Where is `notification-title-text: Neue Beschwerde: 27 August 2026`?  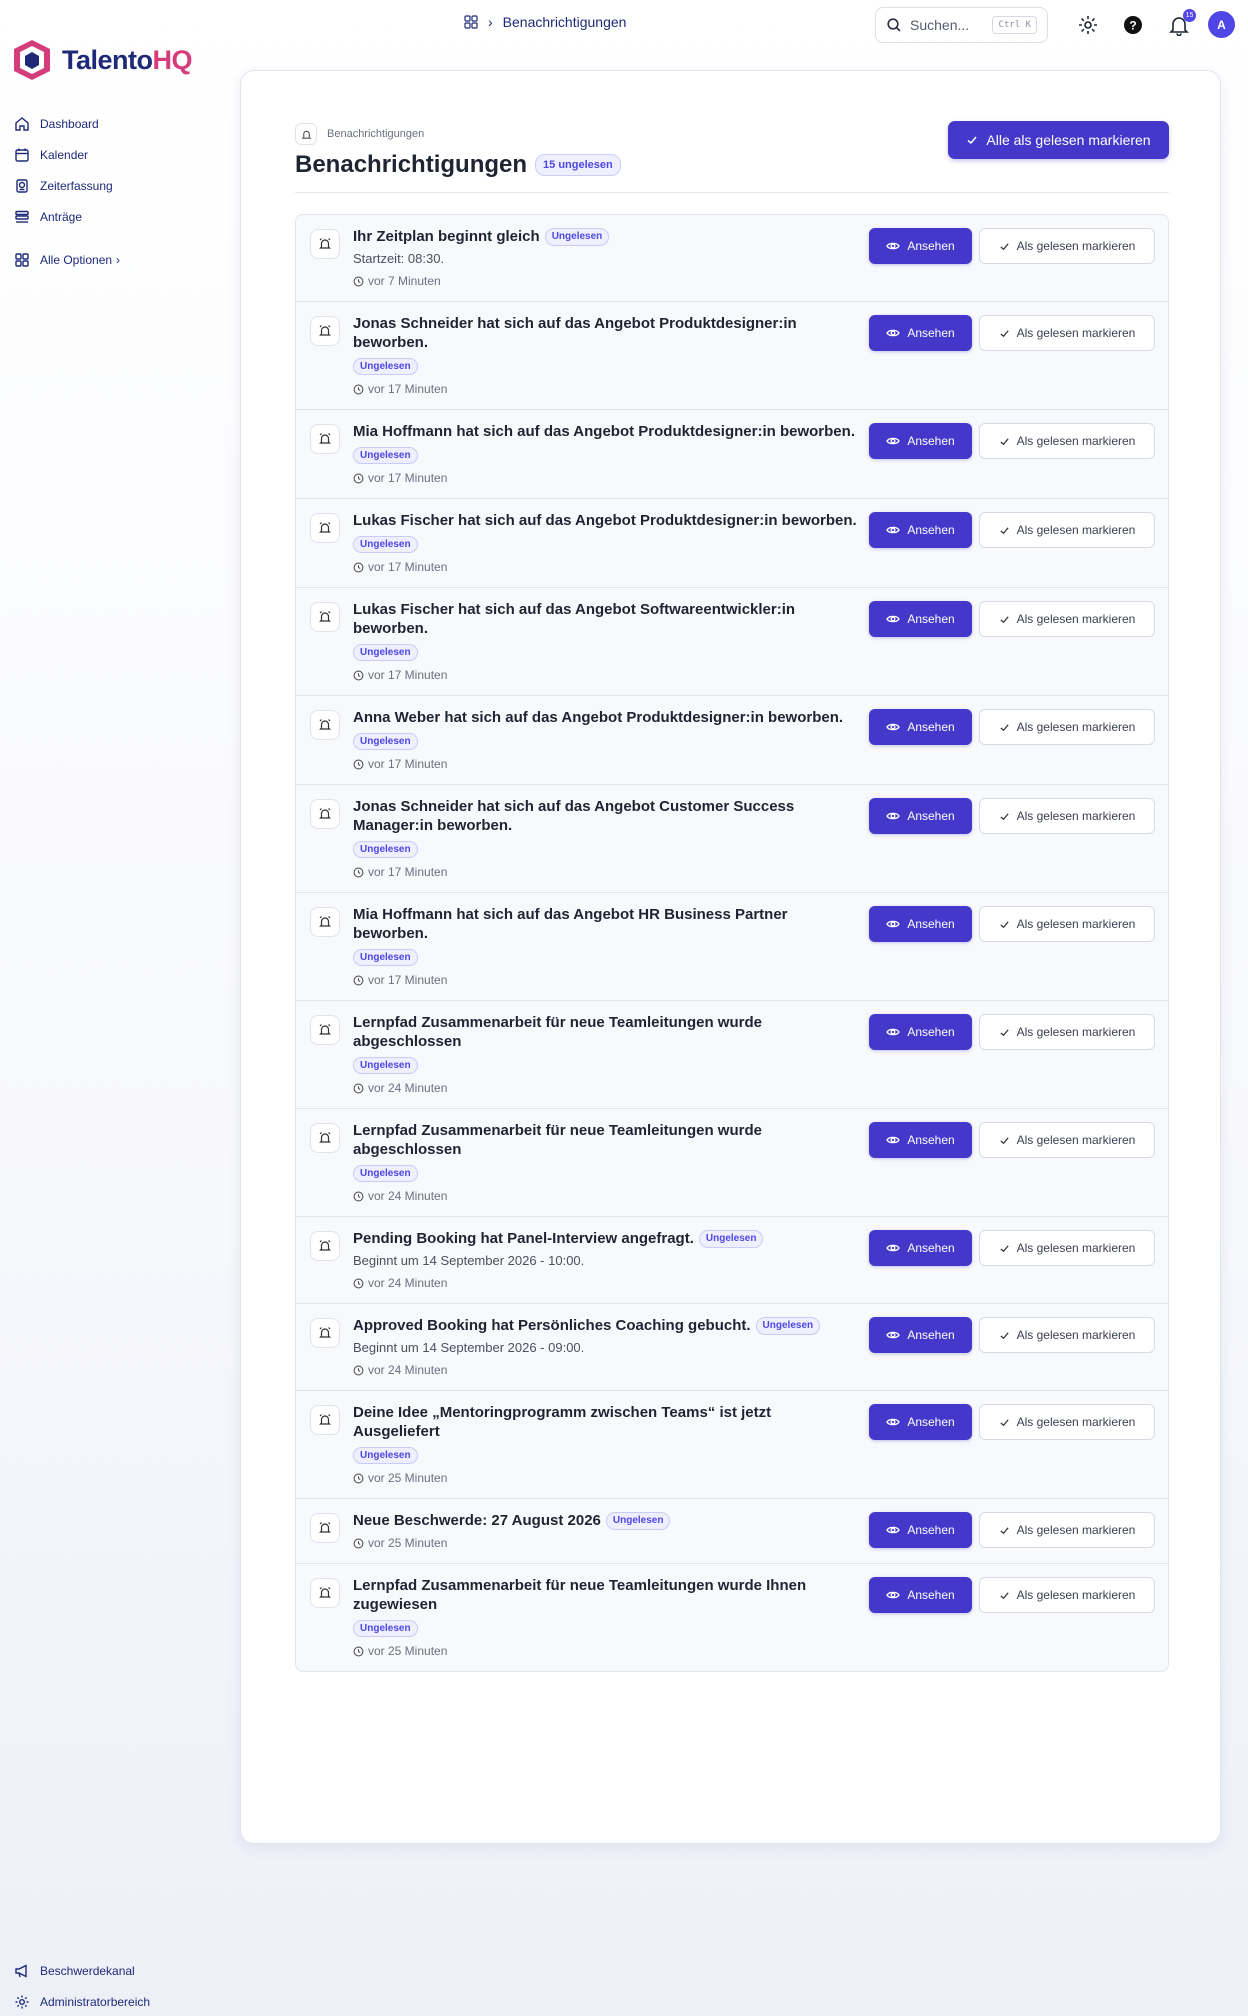 notification-title-text: Neue Beschwerde: 27 August 2026 is located at coordinates (477, 1521).